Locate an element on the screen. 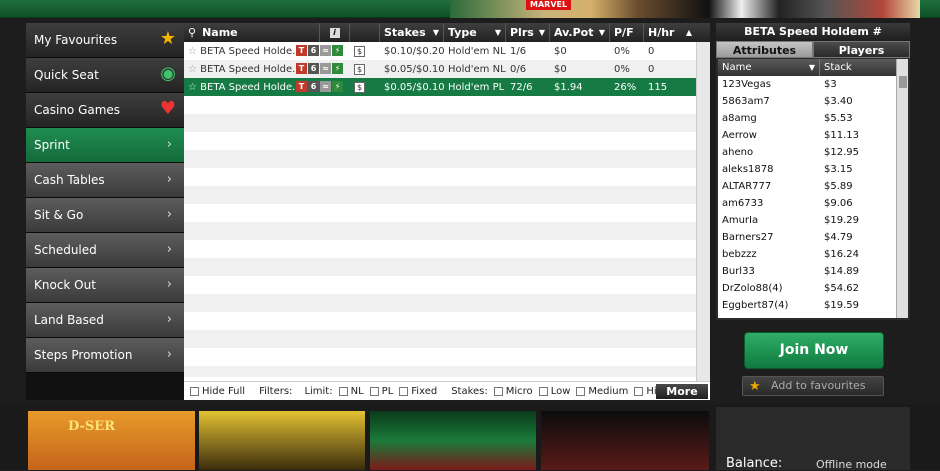  sidebar-item-quick-seat: Quick Seat ◉ is located at coordinates (105, 75).